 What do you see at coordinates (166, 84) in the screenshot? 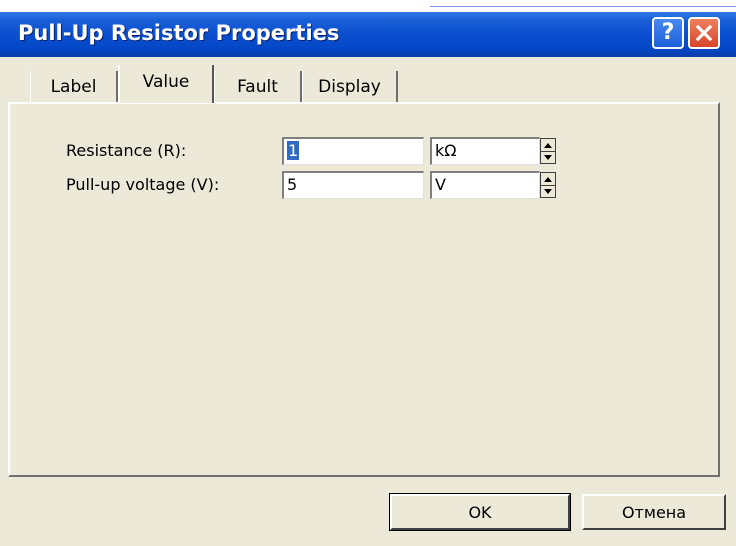
I see `tab-value: Value` at bounding box center [166, 84].